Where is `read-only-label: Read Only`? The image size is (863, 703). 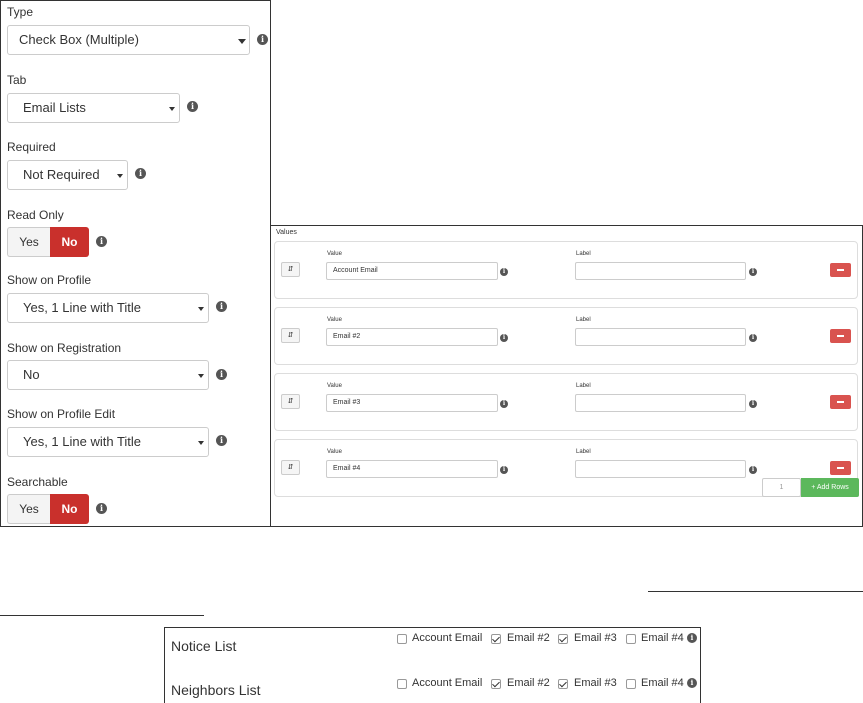 read-only-label: Read Only is located at coordinates (35, 215).